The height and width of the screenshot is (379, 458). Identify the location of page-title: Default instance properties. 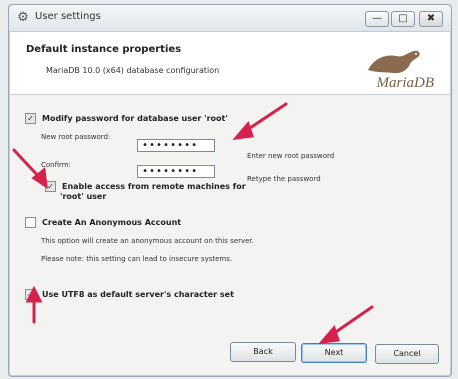
(104, 49).